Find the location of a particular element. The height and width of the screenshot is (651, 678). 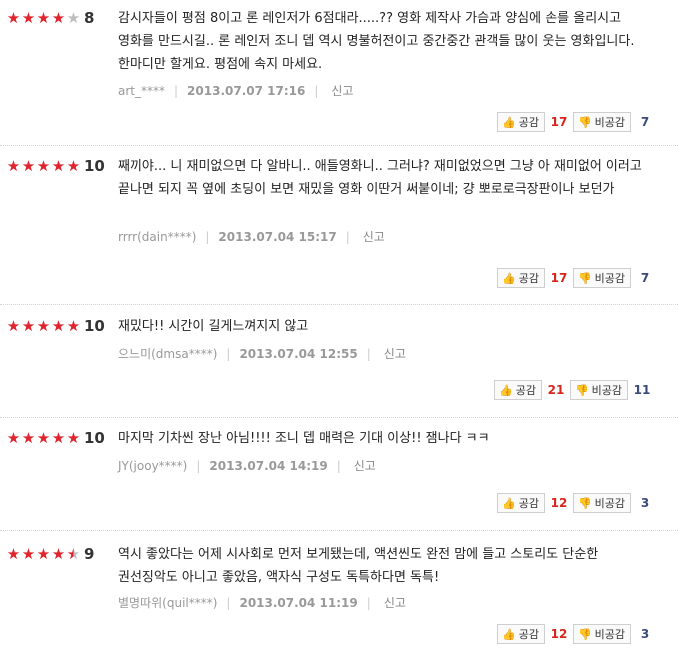

review-author: 별명따위(quil****) is located at coordinates (167, 602).